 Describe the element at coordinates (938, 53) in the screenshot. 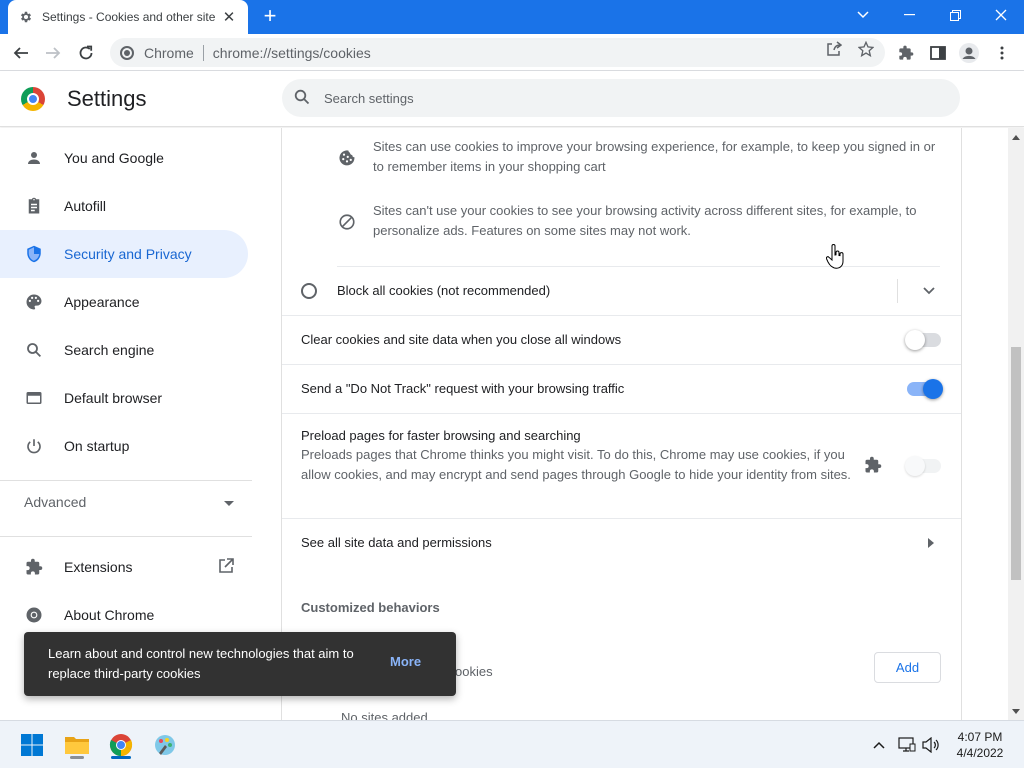

I see `side-panel-icon` at that location.